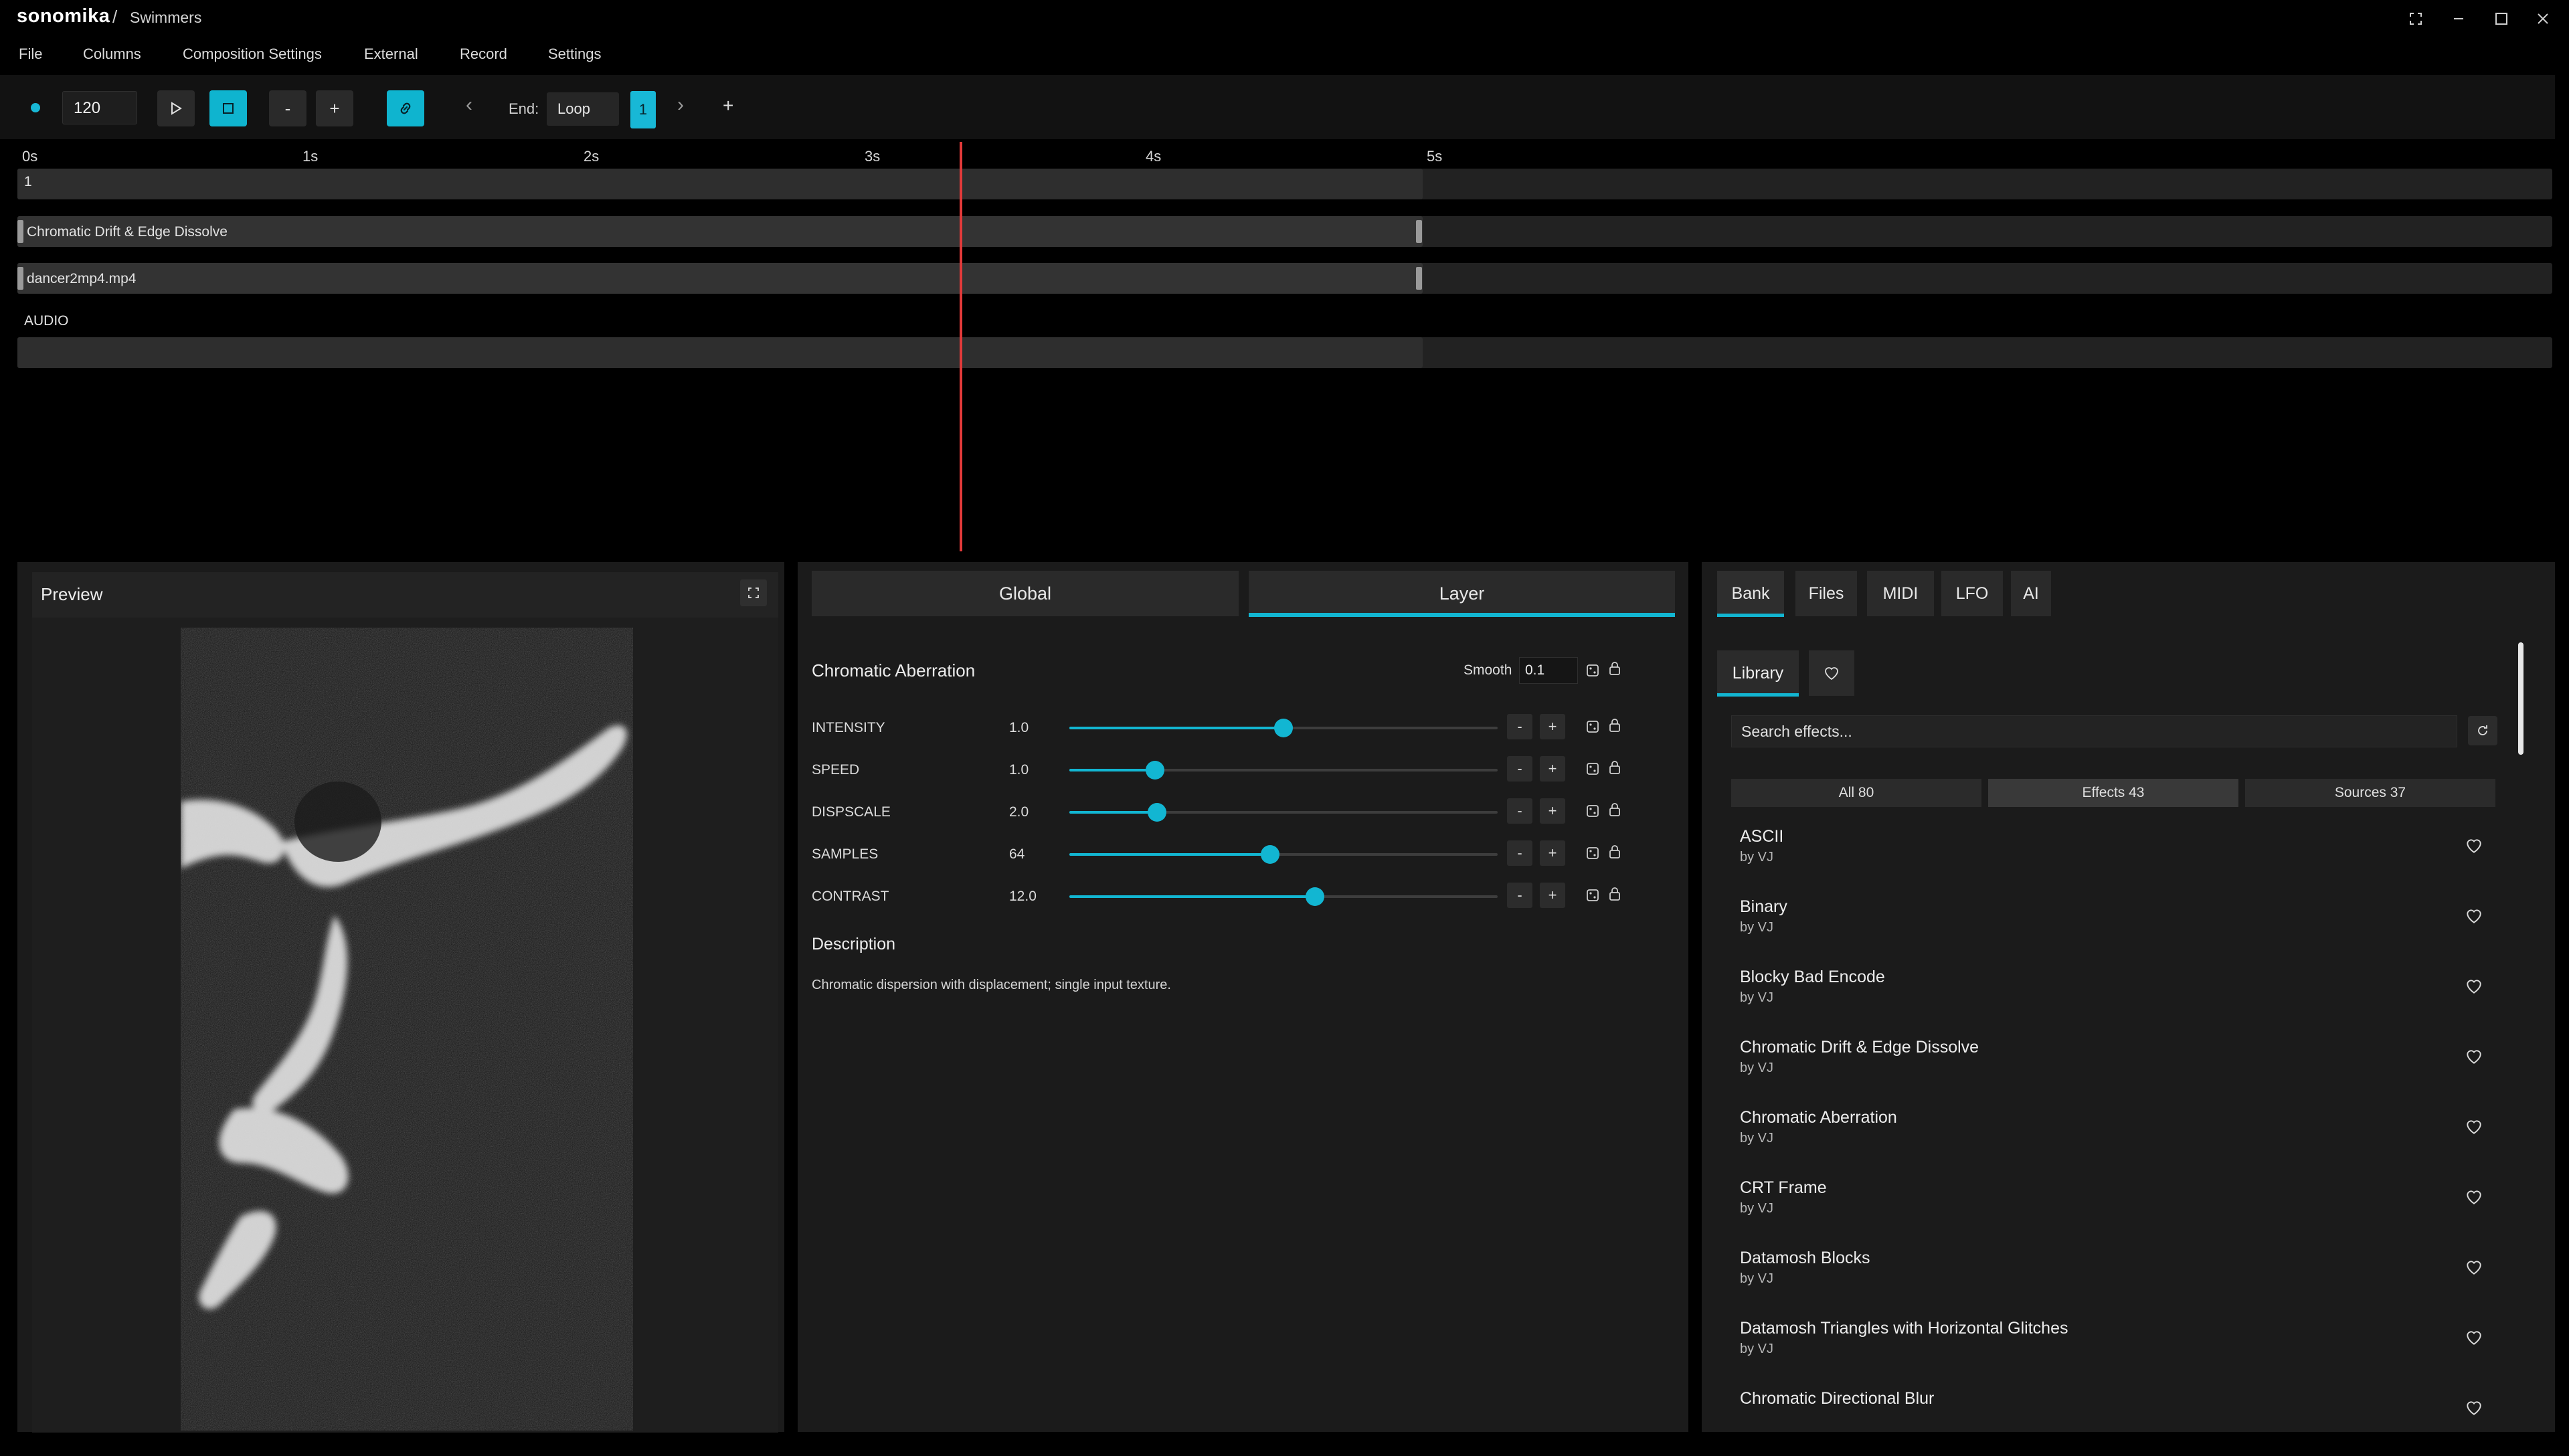 Image resolution: width=2569 pixels, height=1456 pixels. I want to click on end-mode-select: Loop, so click(583, 109).